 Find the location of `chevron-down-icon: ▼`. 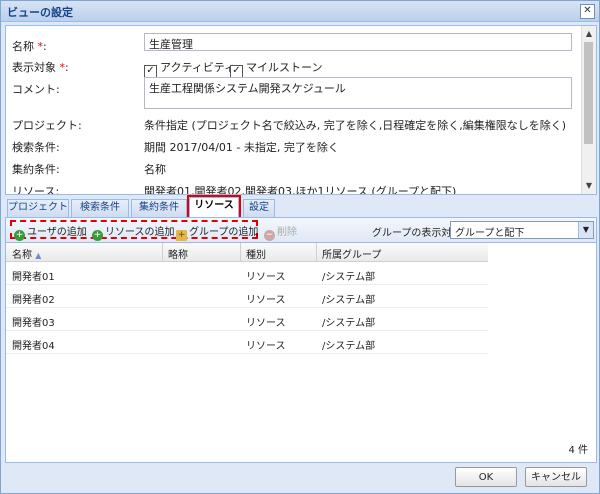

chevron-down-icon: ▼ is located at coordinates (585, 230).